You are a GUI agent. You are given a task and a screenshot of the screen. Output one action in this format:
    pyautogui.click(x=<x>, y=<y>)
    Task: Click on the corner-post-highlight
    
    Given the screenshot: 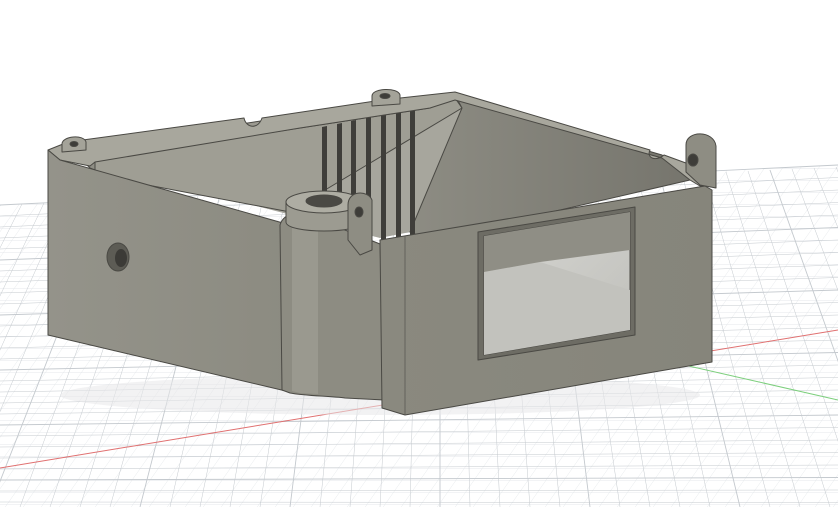 What is the action you would take?
    pyautogui.click(x=305, y=308)
    